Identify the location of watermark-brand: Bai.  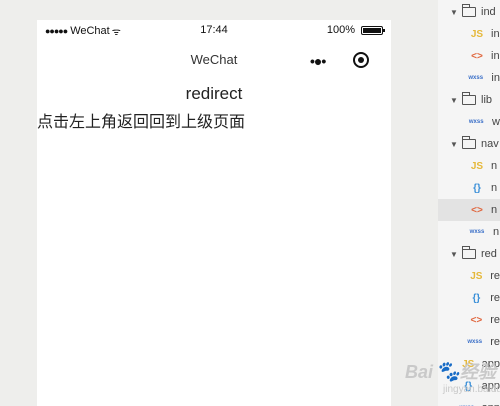
(419, 372).